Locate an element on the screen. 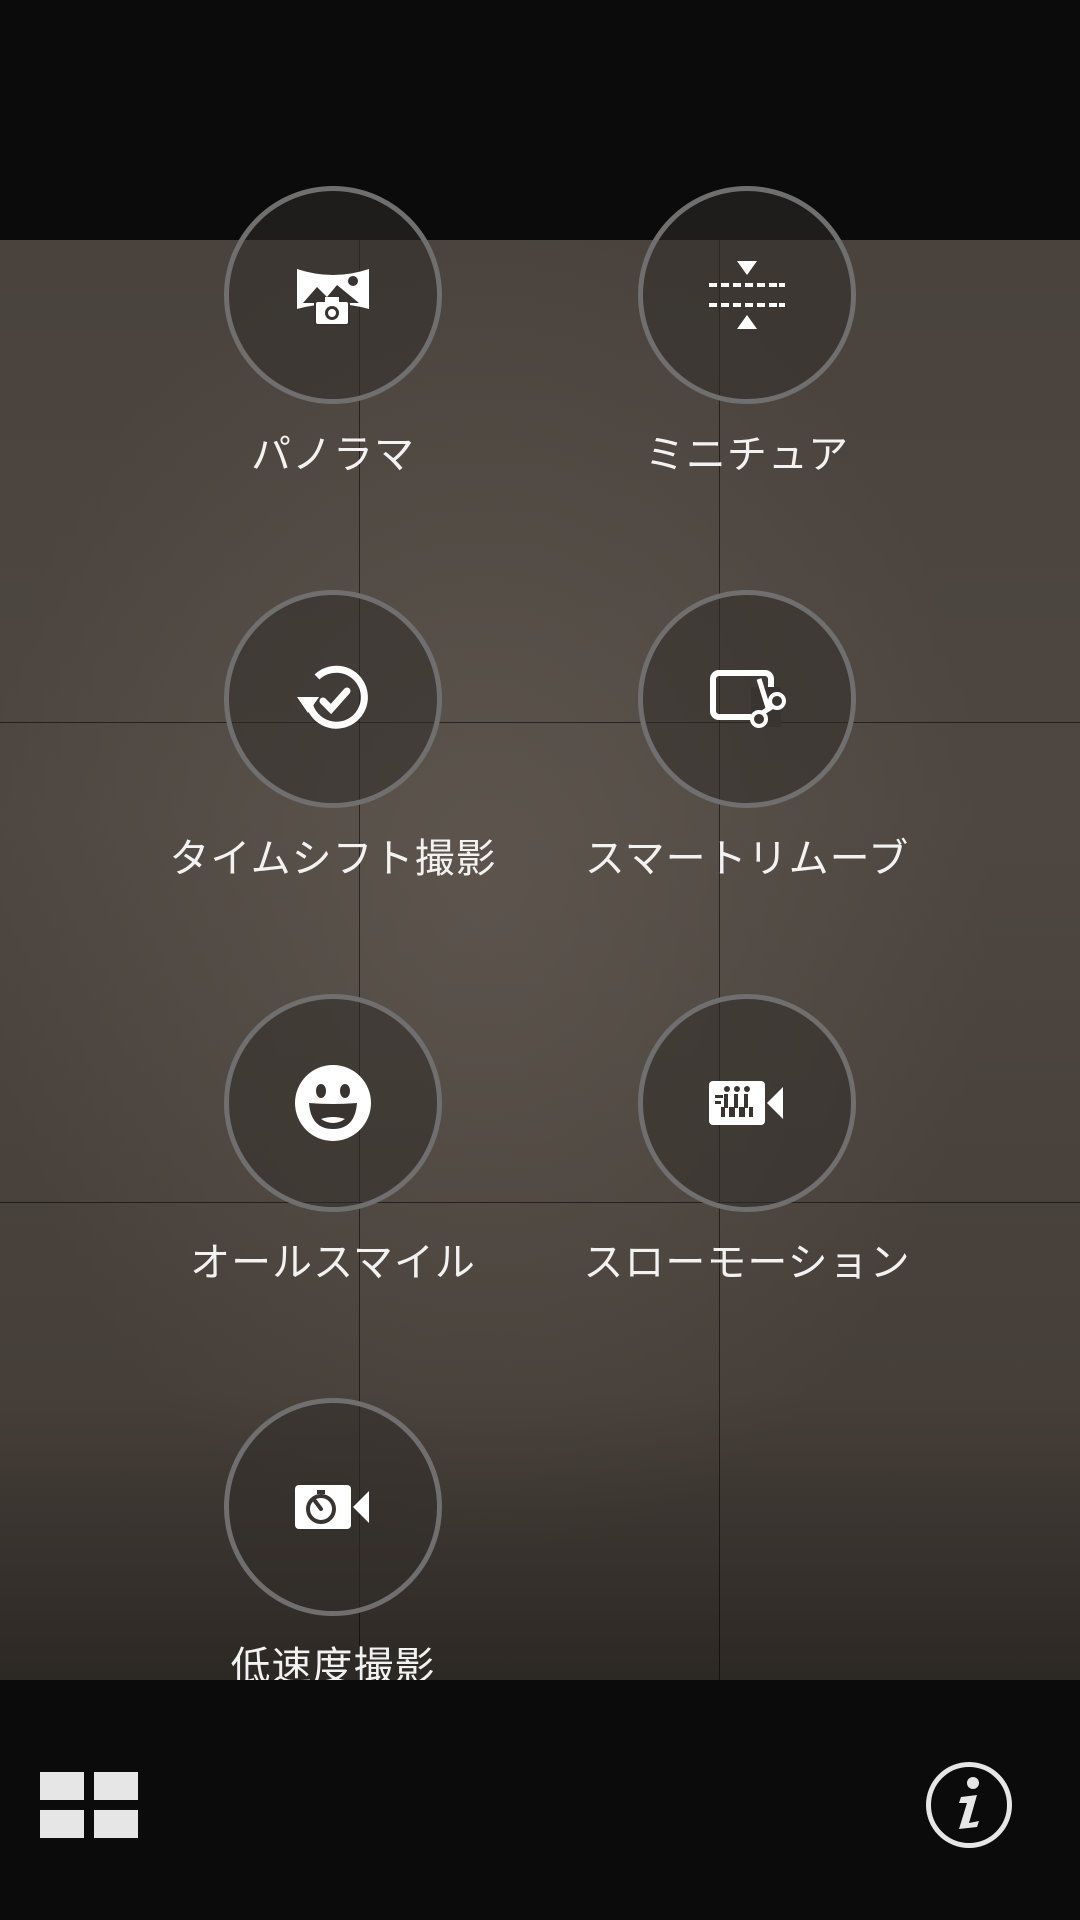 This screenshot has width=1080, height=1920. mode-label: タイムシフト撮影 is located at coordinates (333, 859).